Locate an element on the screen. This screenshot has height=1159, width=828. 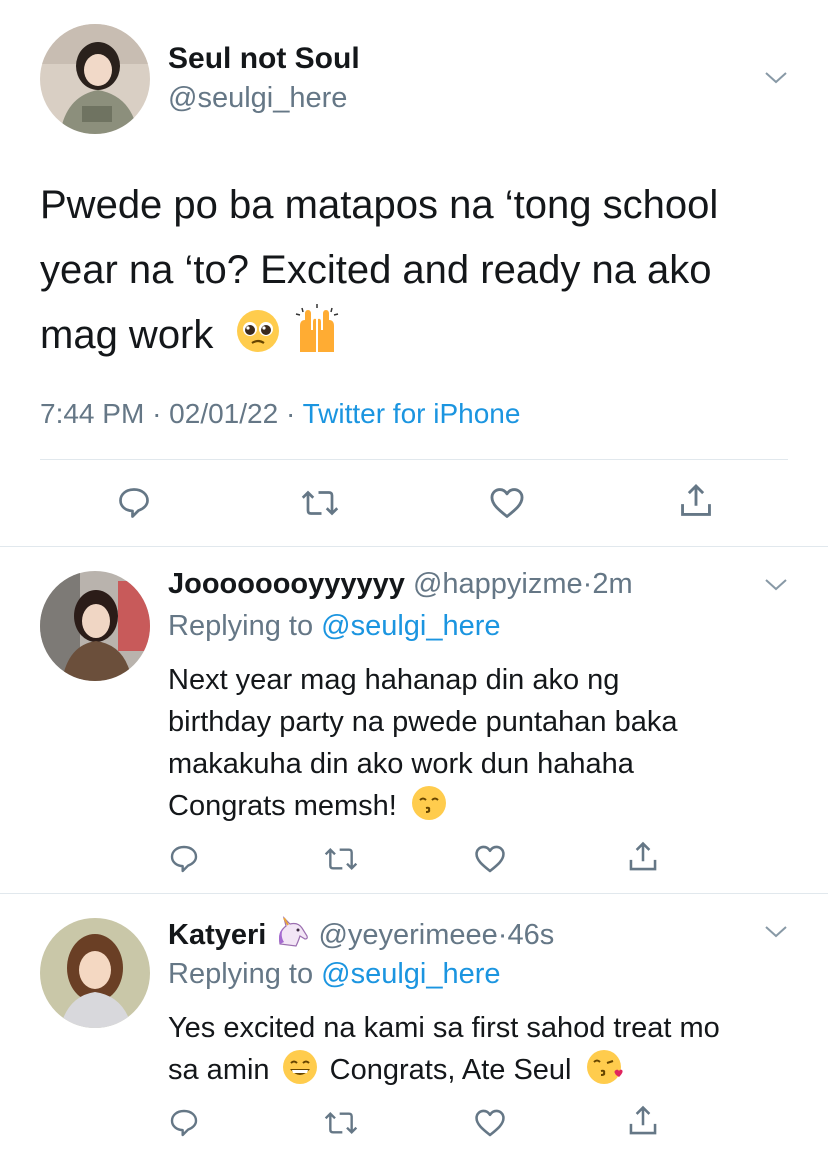
reply-author-handle: @happyizme is located at coordinates (498, 584).